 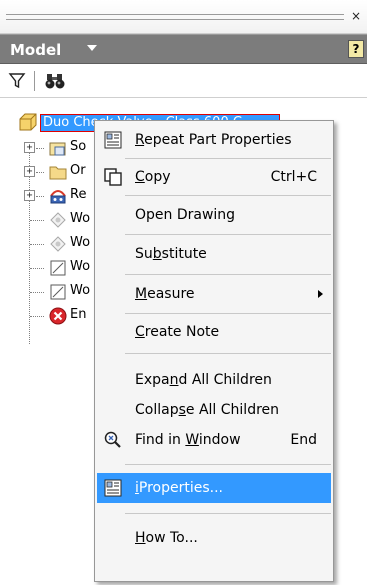 I want to click on help-icon: ?, so click(x=356, y=49).